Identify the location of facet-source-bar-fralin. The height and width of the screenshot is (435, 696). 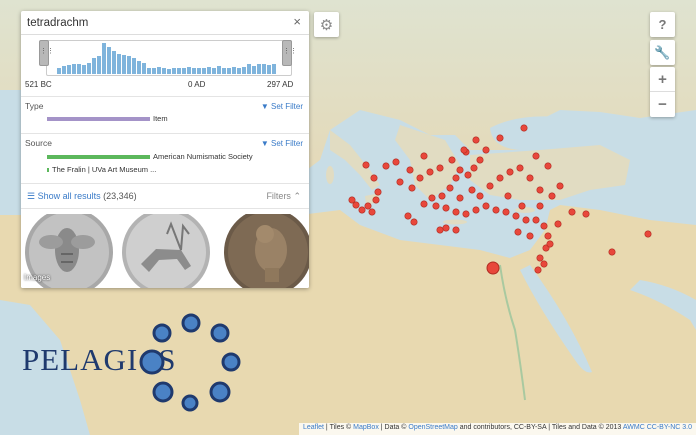
(48, 170).